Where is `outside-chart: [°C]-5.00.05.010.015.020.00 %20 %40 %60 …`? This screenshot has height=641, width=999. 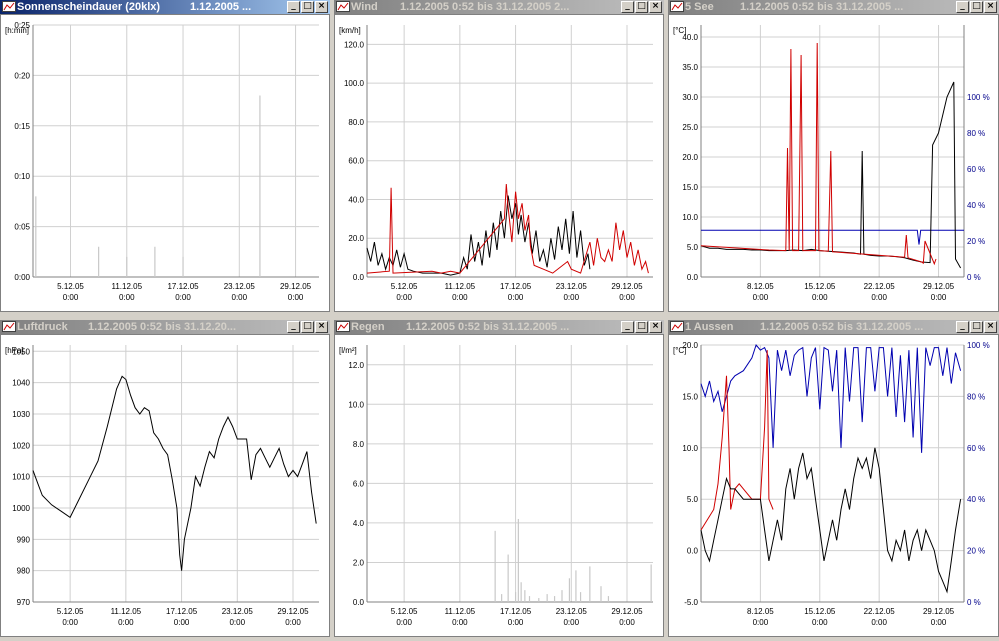
outside-chart: [°C]-5.00.05.010.015.020.00 %20 %40 %60 … is located at coordinates (831, 484).